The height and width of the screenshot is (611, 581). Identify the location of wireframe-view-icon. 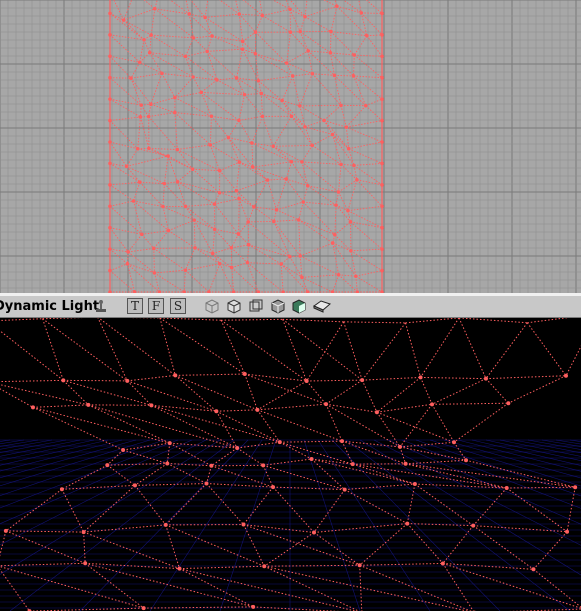
(212, 306).